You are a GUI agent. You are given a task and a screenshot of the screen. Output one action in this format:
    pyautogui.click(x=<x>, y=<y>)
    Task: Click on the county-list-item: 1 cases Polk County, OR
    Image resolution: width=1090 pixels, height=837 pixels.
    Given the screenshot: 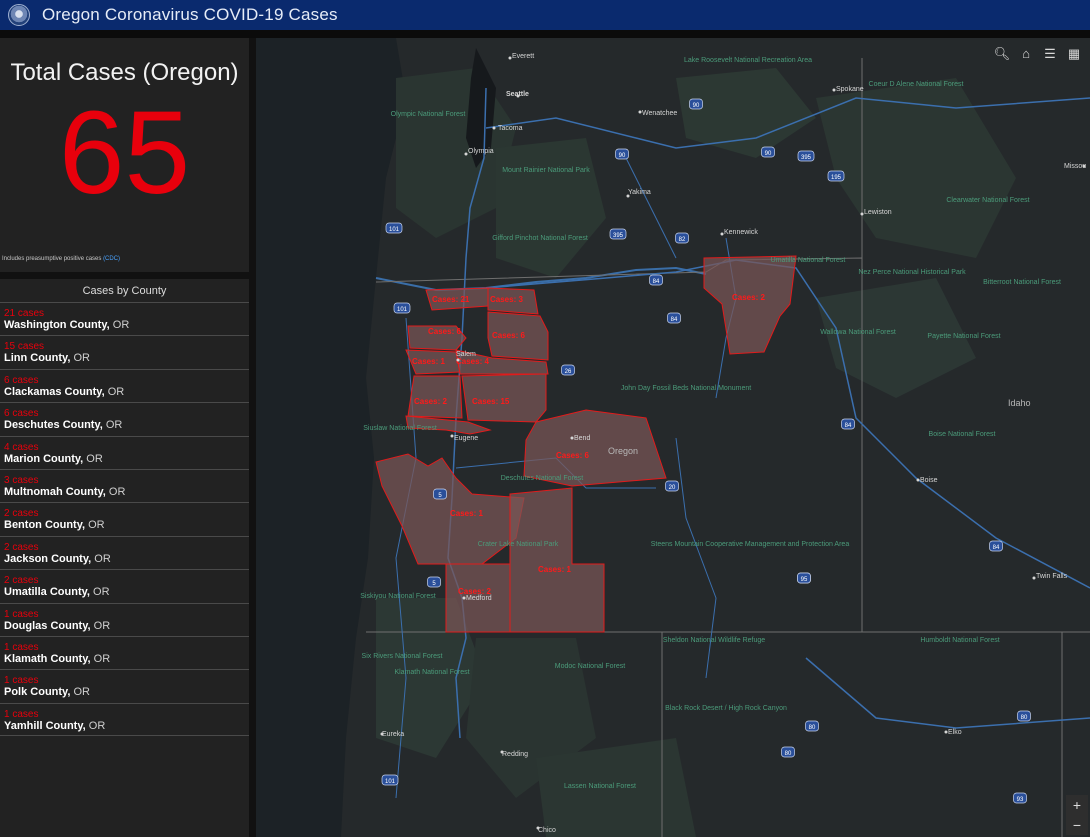 What is the action you would take?
    pyautogui.click(x=124, y=685)
    